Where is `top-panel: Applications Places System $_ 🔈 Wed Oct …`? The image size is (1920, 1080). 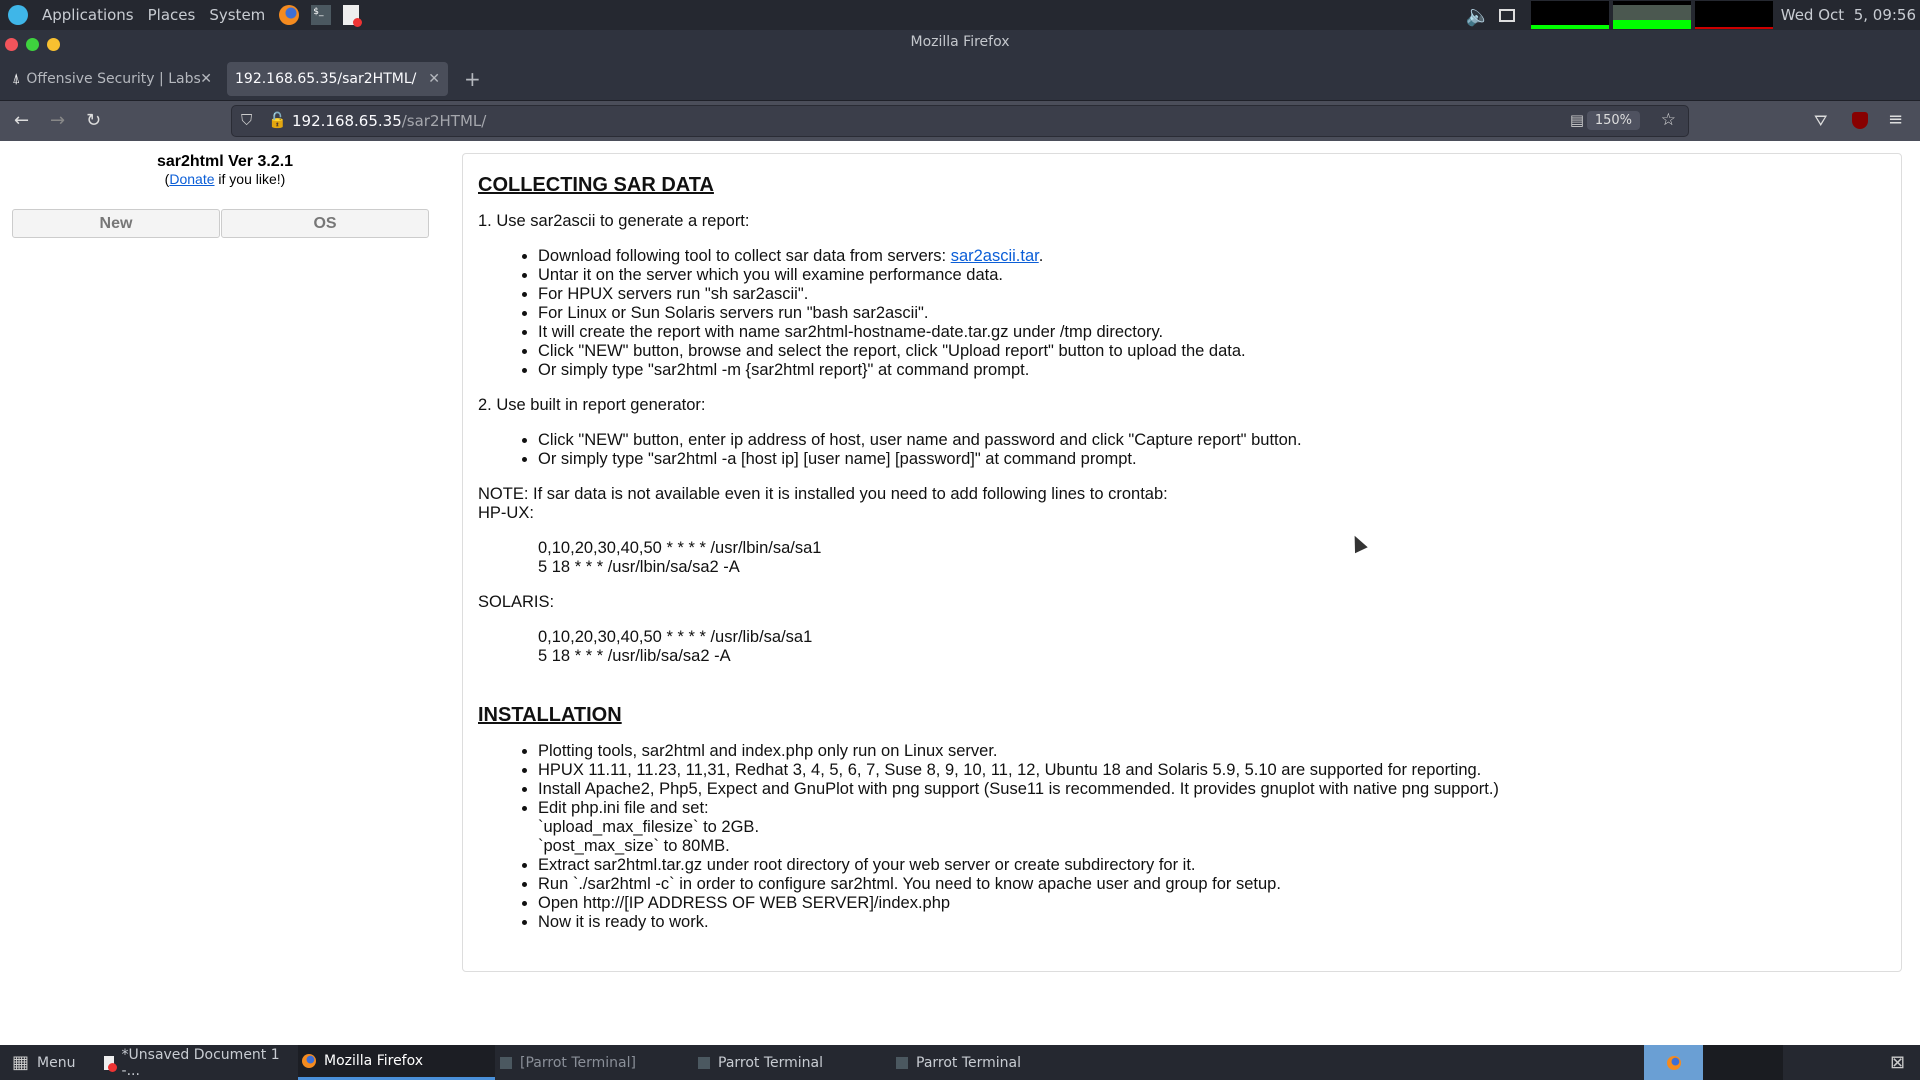
top-panel: Applications Places System $_ 🔈 Wed Oct … is located at coordinates (960, 15).